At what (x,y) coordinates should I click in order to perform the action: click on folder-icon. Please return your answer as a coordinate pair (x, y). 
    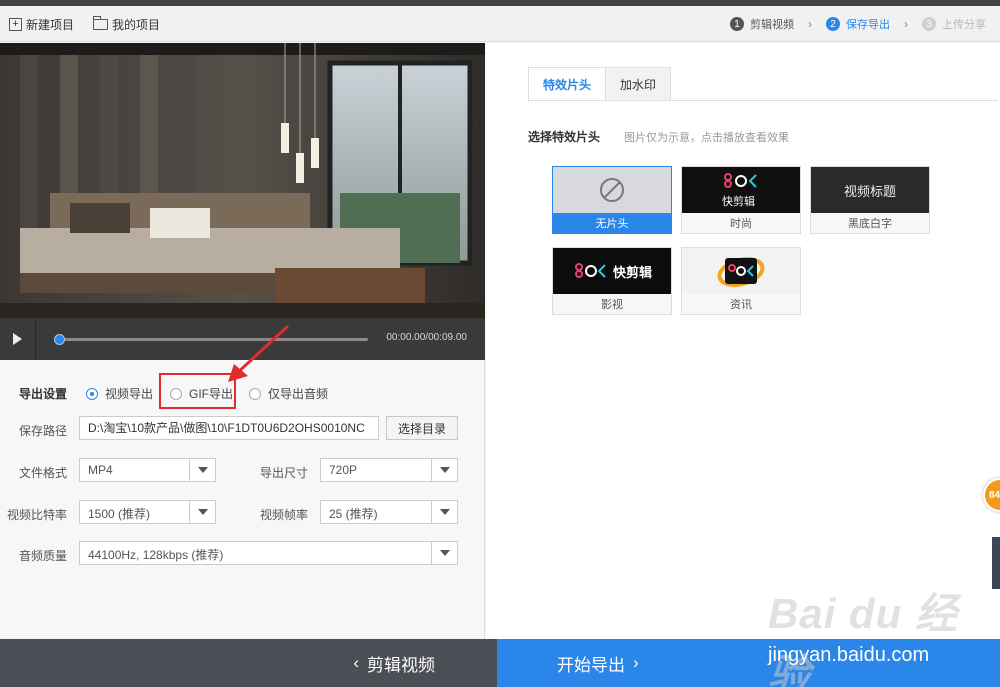
    Looking at the image, I should click on (100, 23).